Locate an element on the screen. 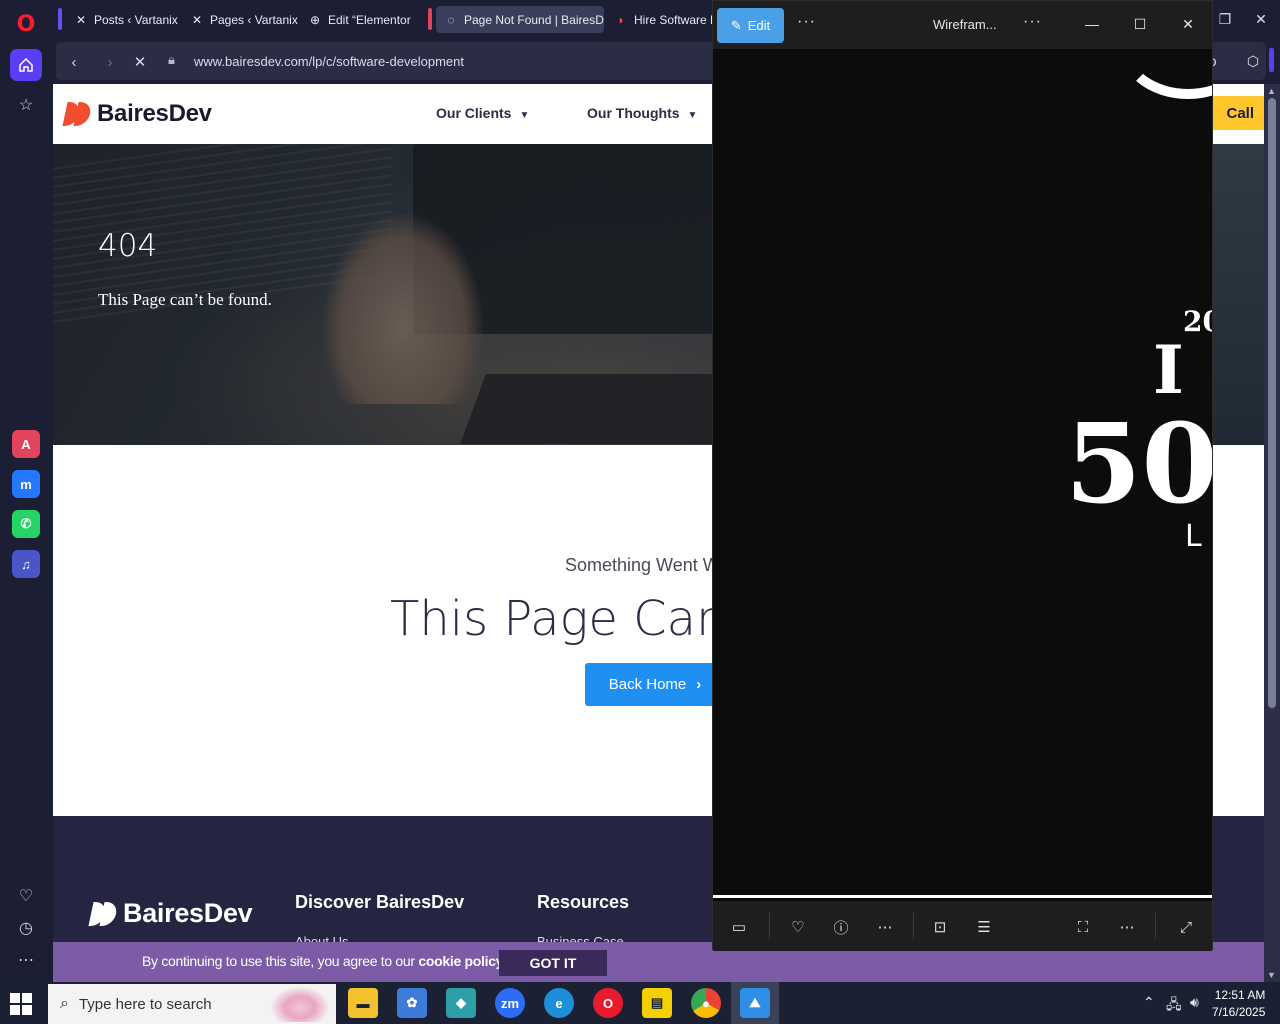 This screenshot has height=1024, width=1280. back-home-button: Back Home › is located at coordinates (655, 684).